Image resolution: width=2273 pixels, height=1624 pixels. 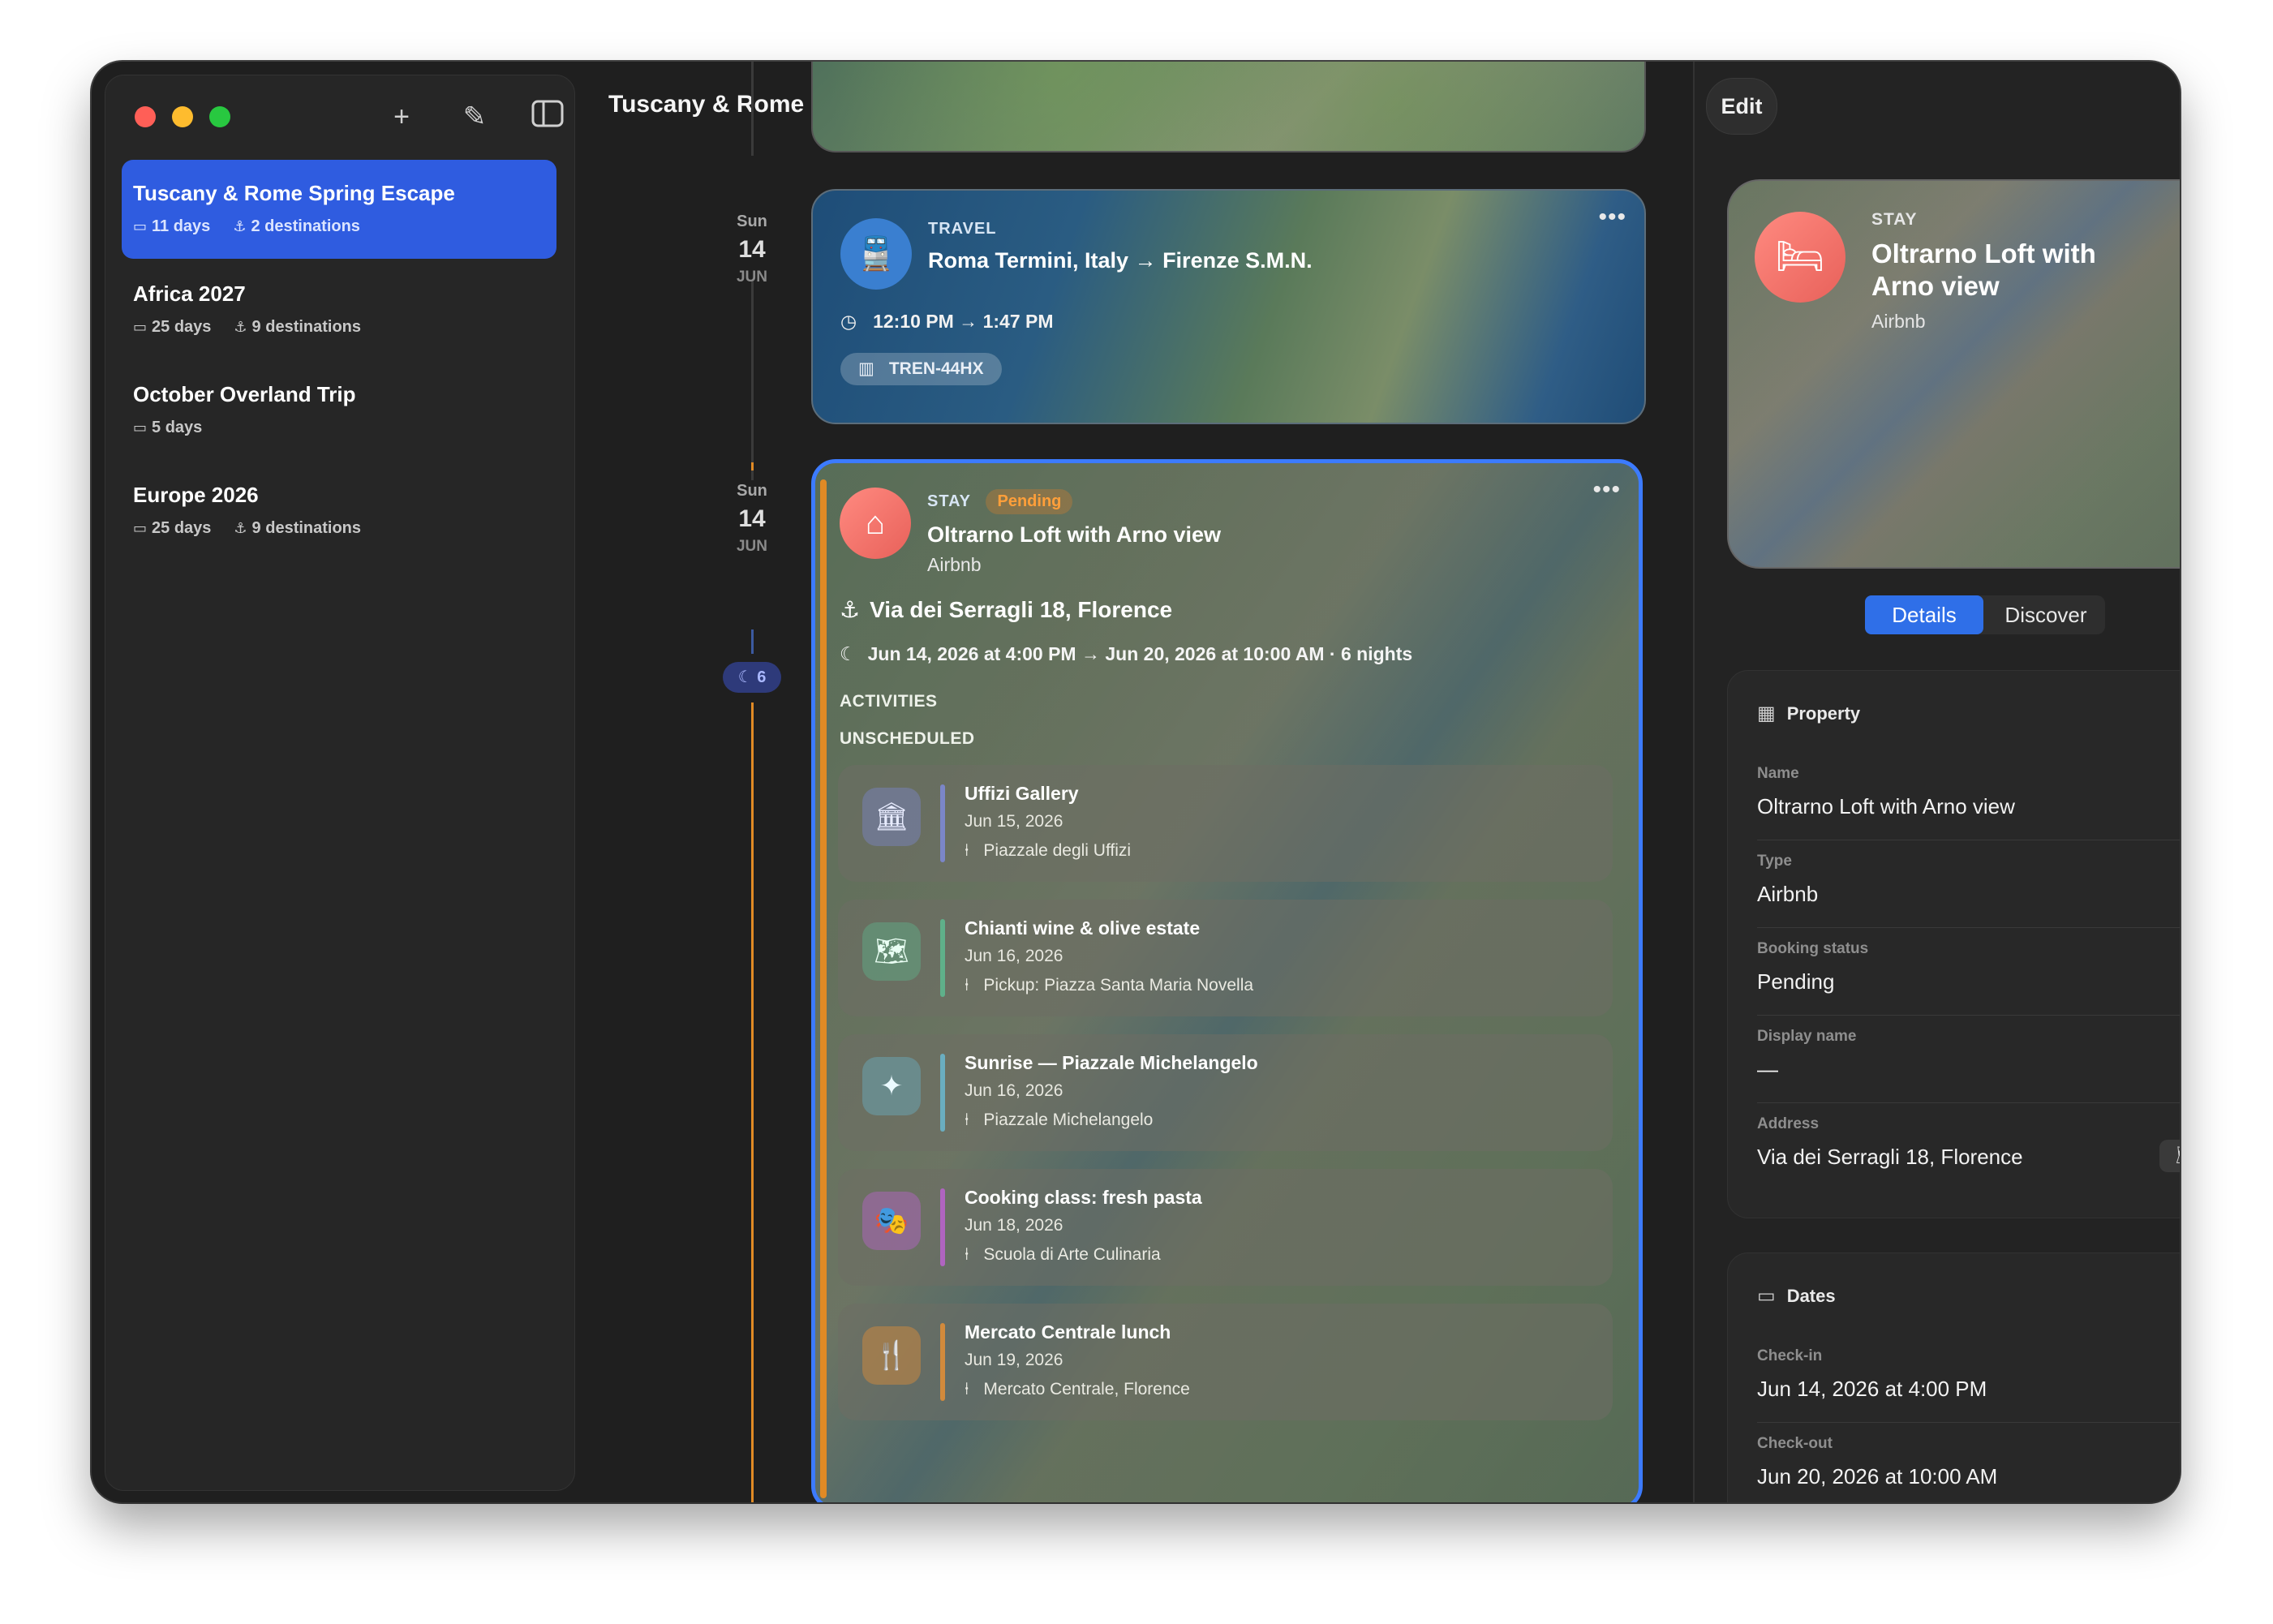 I want to click on plus-icon: +, so click(x=402, y=117).